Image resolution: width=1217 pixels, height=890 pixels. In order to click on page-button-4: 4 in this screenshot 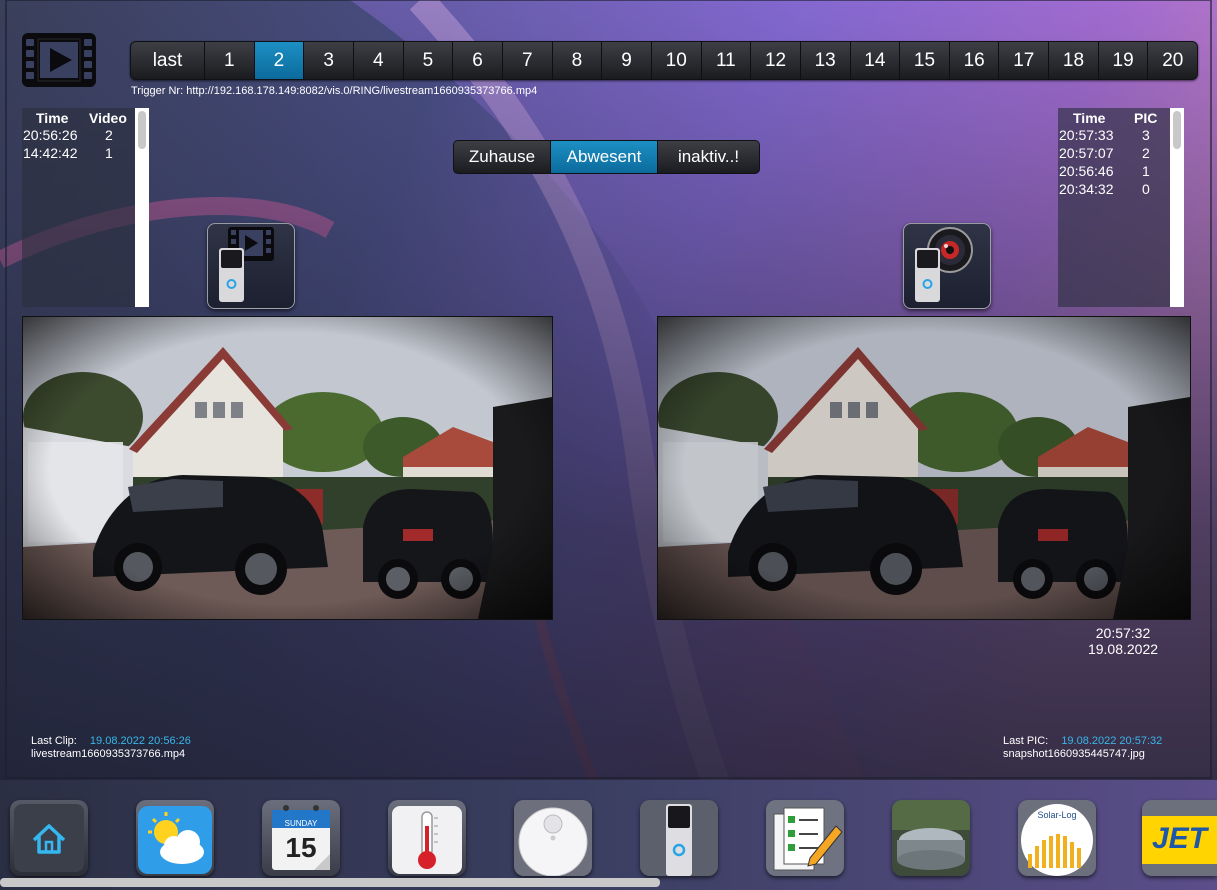, I will do `click(379, 60)`.